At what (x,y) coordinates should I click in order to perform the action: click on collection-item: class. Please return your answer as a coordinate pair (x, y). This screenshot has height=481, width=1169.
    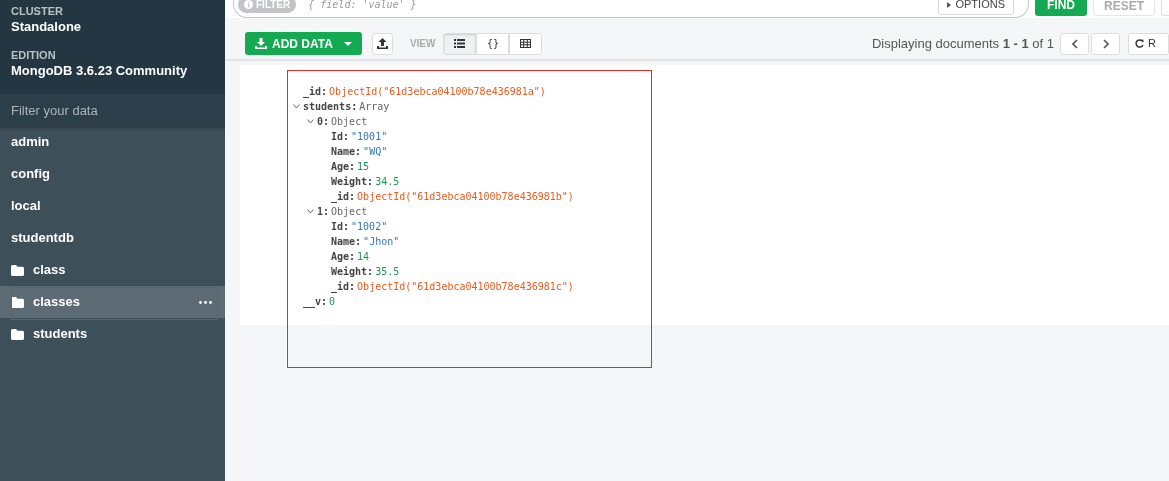
    Looking at the image, I should click on (112, 270).